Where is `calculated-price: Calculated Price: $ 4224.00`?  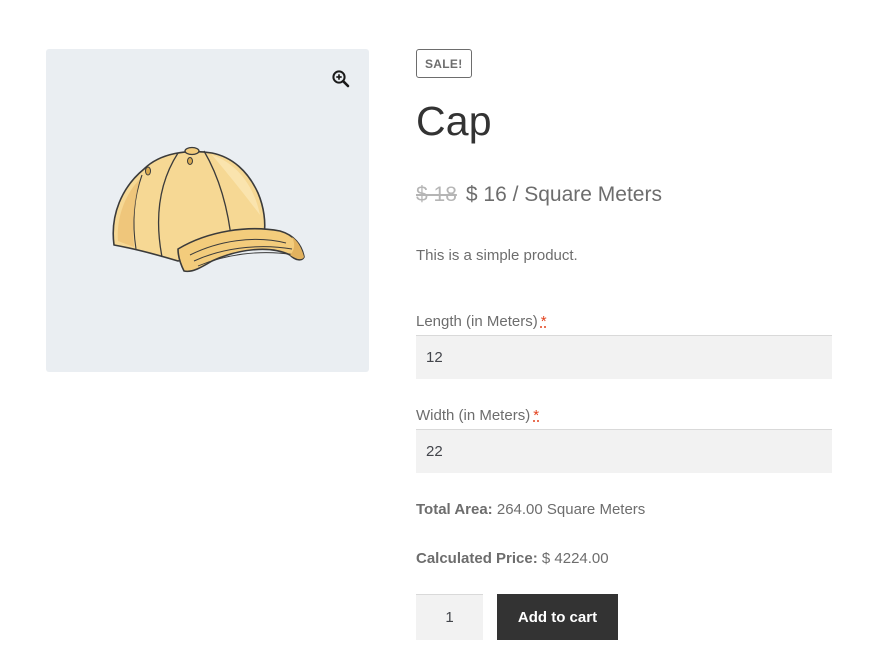
calculated-price: Calculated Price: $ 4224.00 is located at coordinates (512, 559).